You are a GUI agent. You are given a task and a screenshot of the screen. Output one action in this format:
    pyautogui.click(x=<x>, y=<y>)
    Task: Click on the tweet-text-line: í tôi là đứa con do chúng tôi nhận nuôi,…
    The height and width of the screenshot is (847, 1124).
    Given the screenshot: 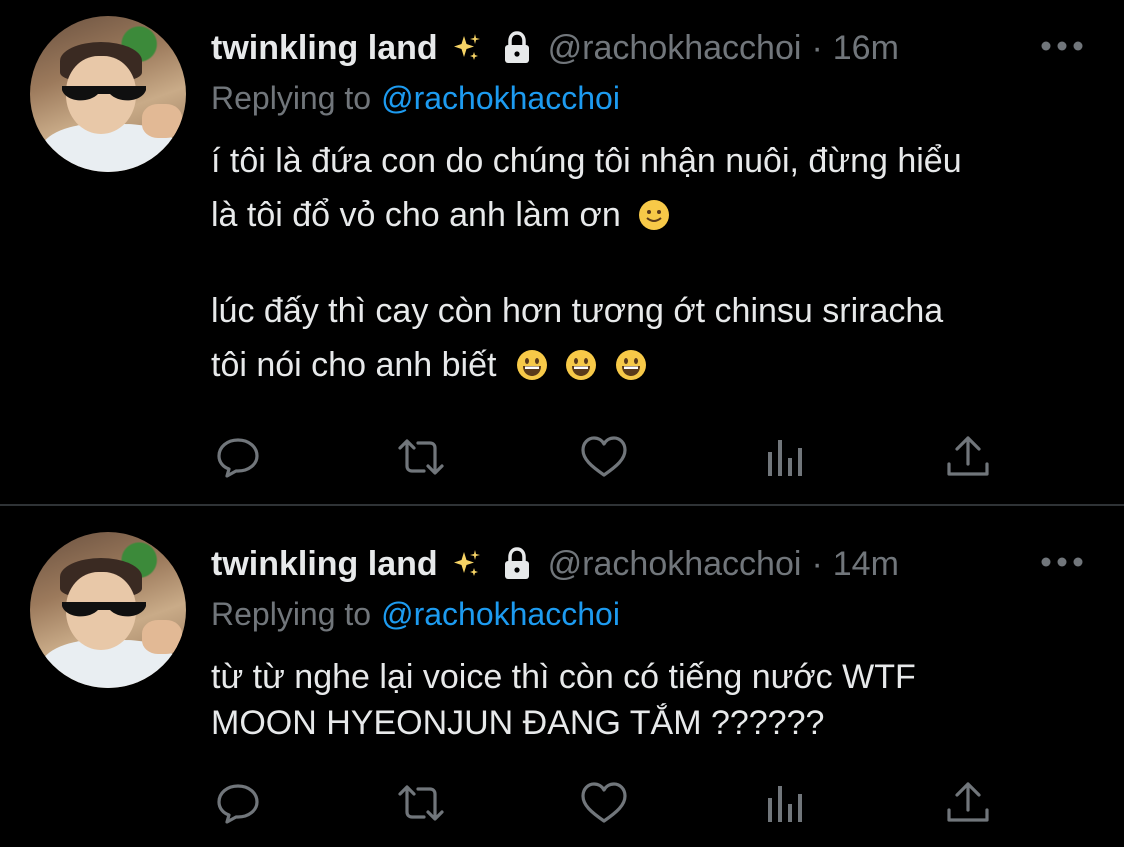 What is the action you would take?
    pyautogui.click(x=586, y=161)
    